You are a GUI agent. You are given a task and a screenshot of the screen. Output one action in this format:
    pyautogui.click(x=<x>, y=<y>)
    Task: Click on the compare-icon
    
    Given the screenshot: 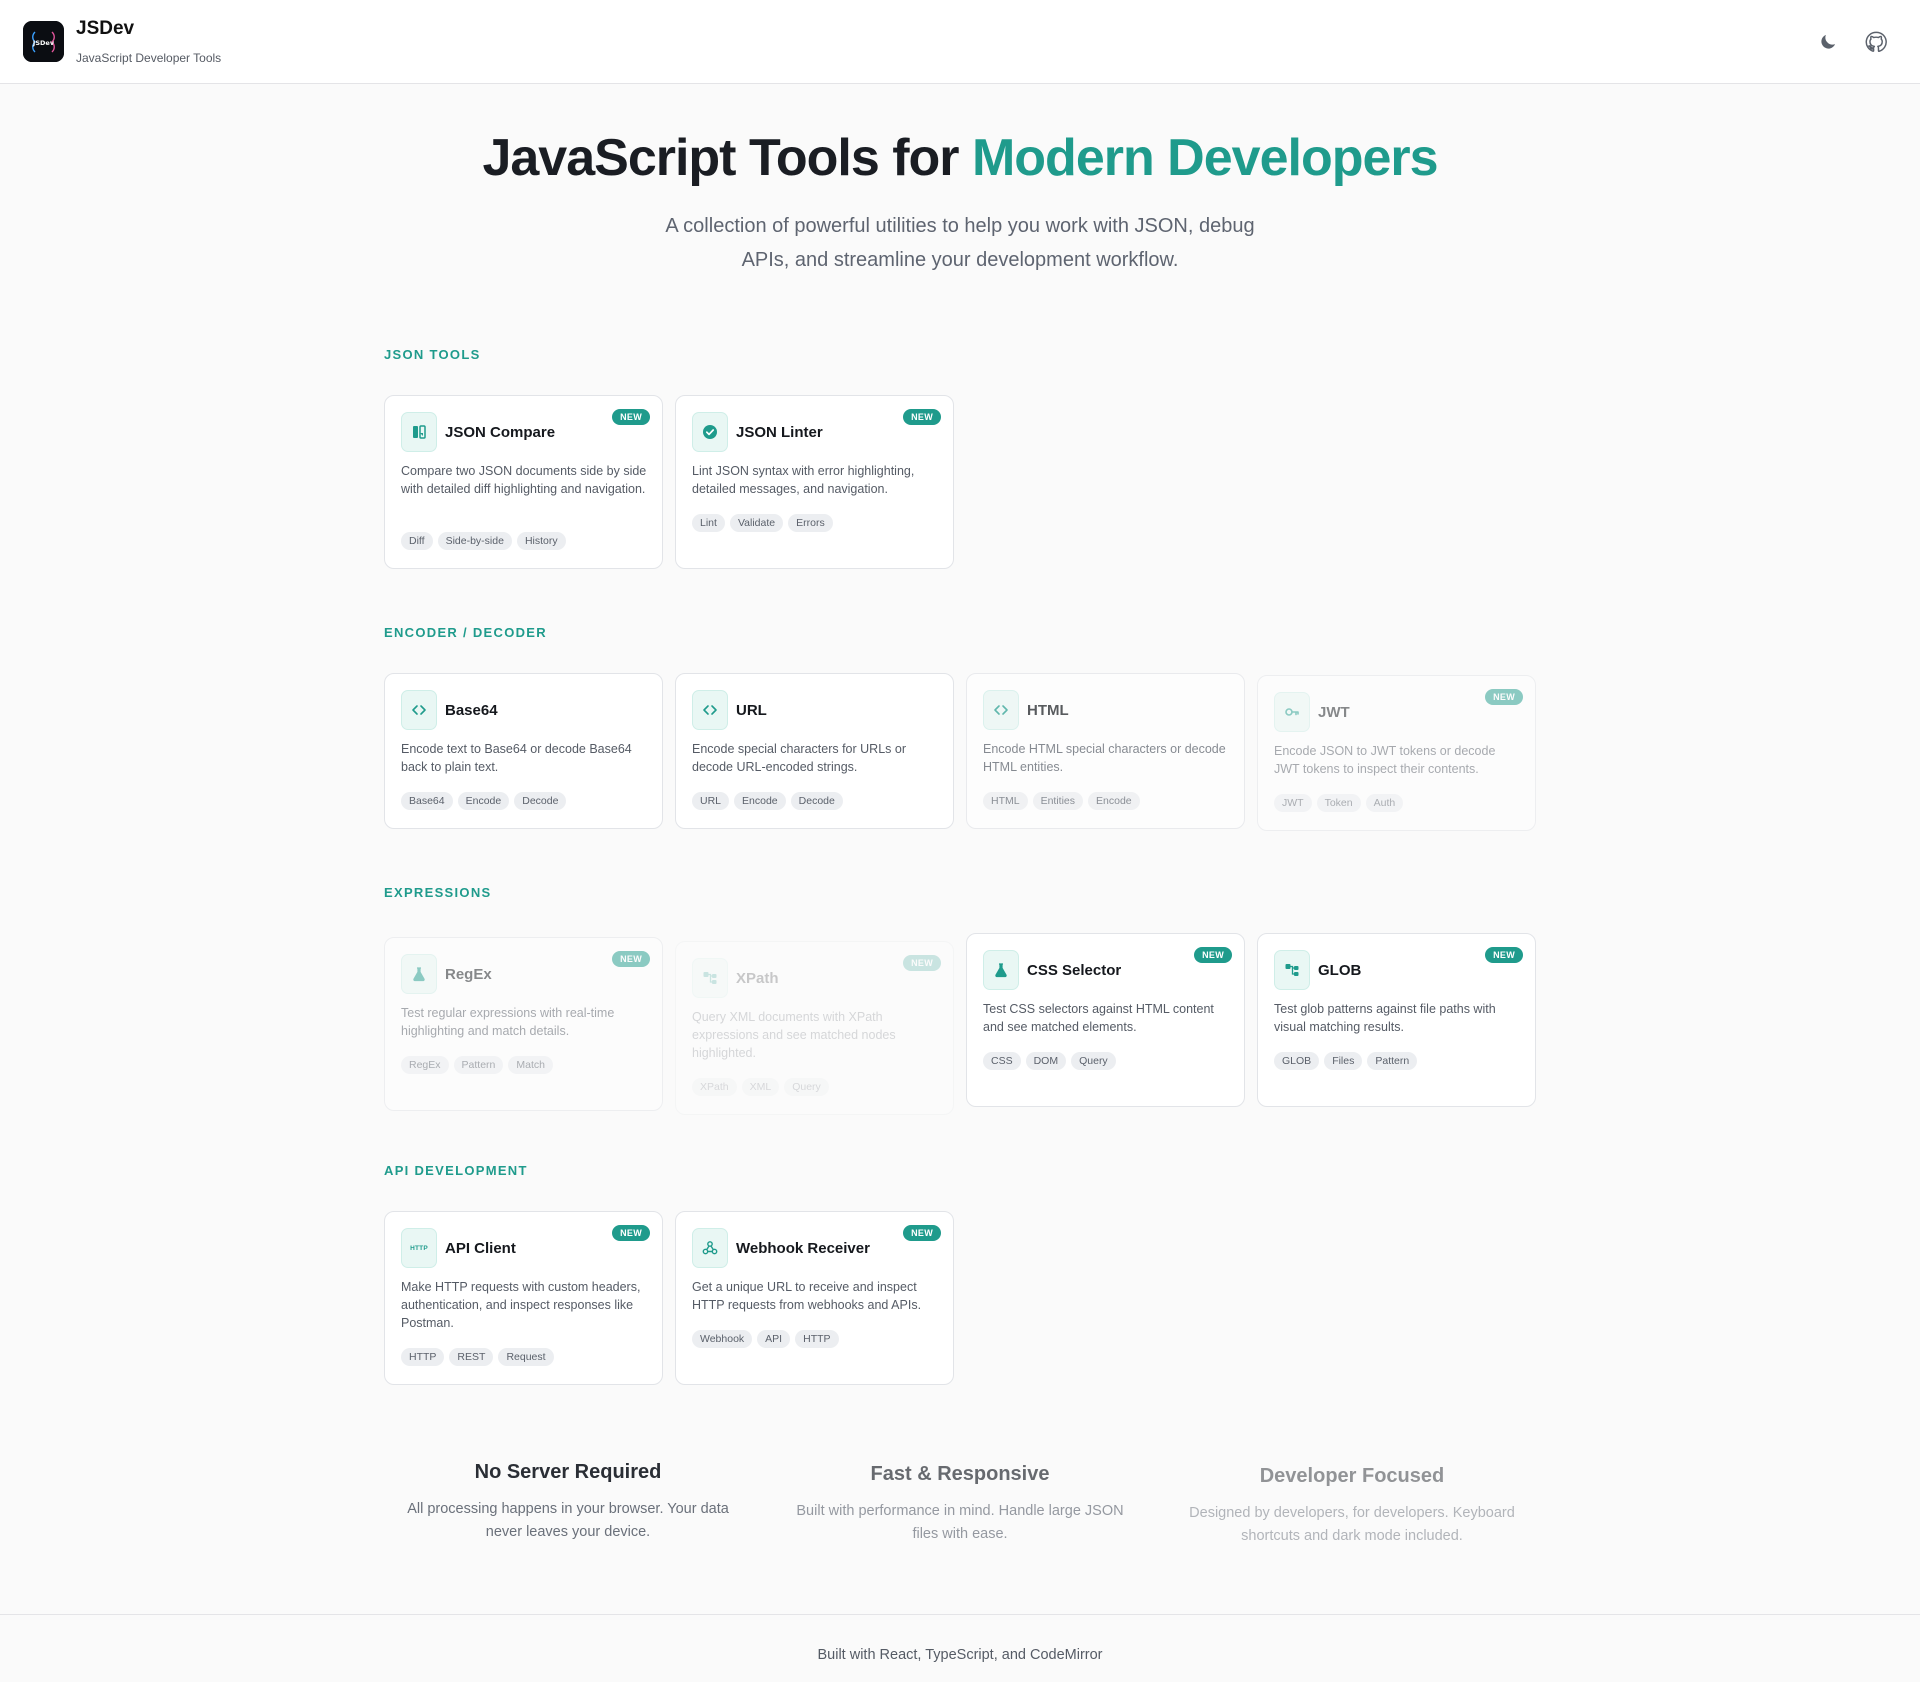 What is the action you would take?
    pyautogui.click(x=419, y=432)
    